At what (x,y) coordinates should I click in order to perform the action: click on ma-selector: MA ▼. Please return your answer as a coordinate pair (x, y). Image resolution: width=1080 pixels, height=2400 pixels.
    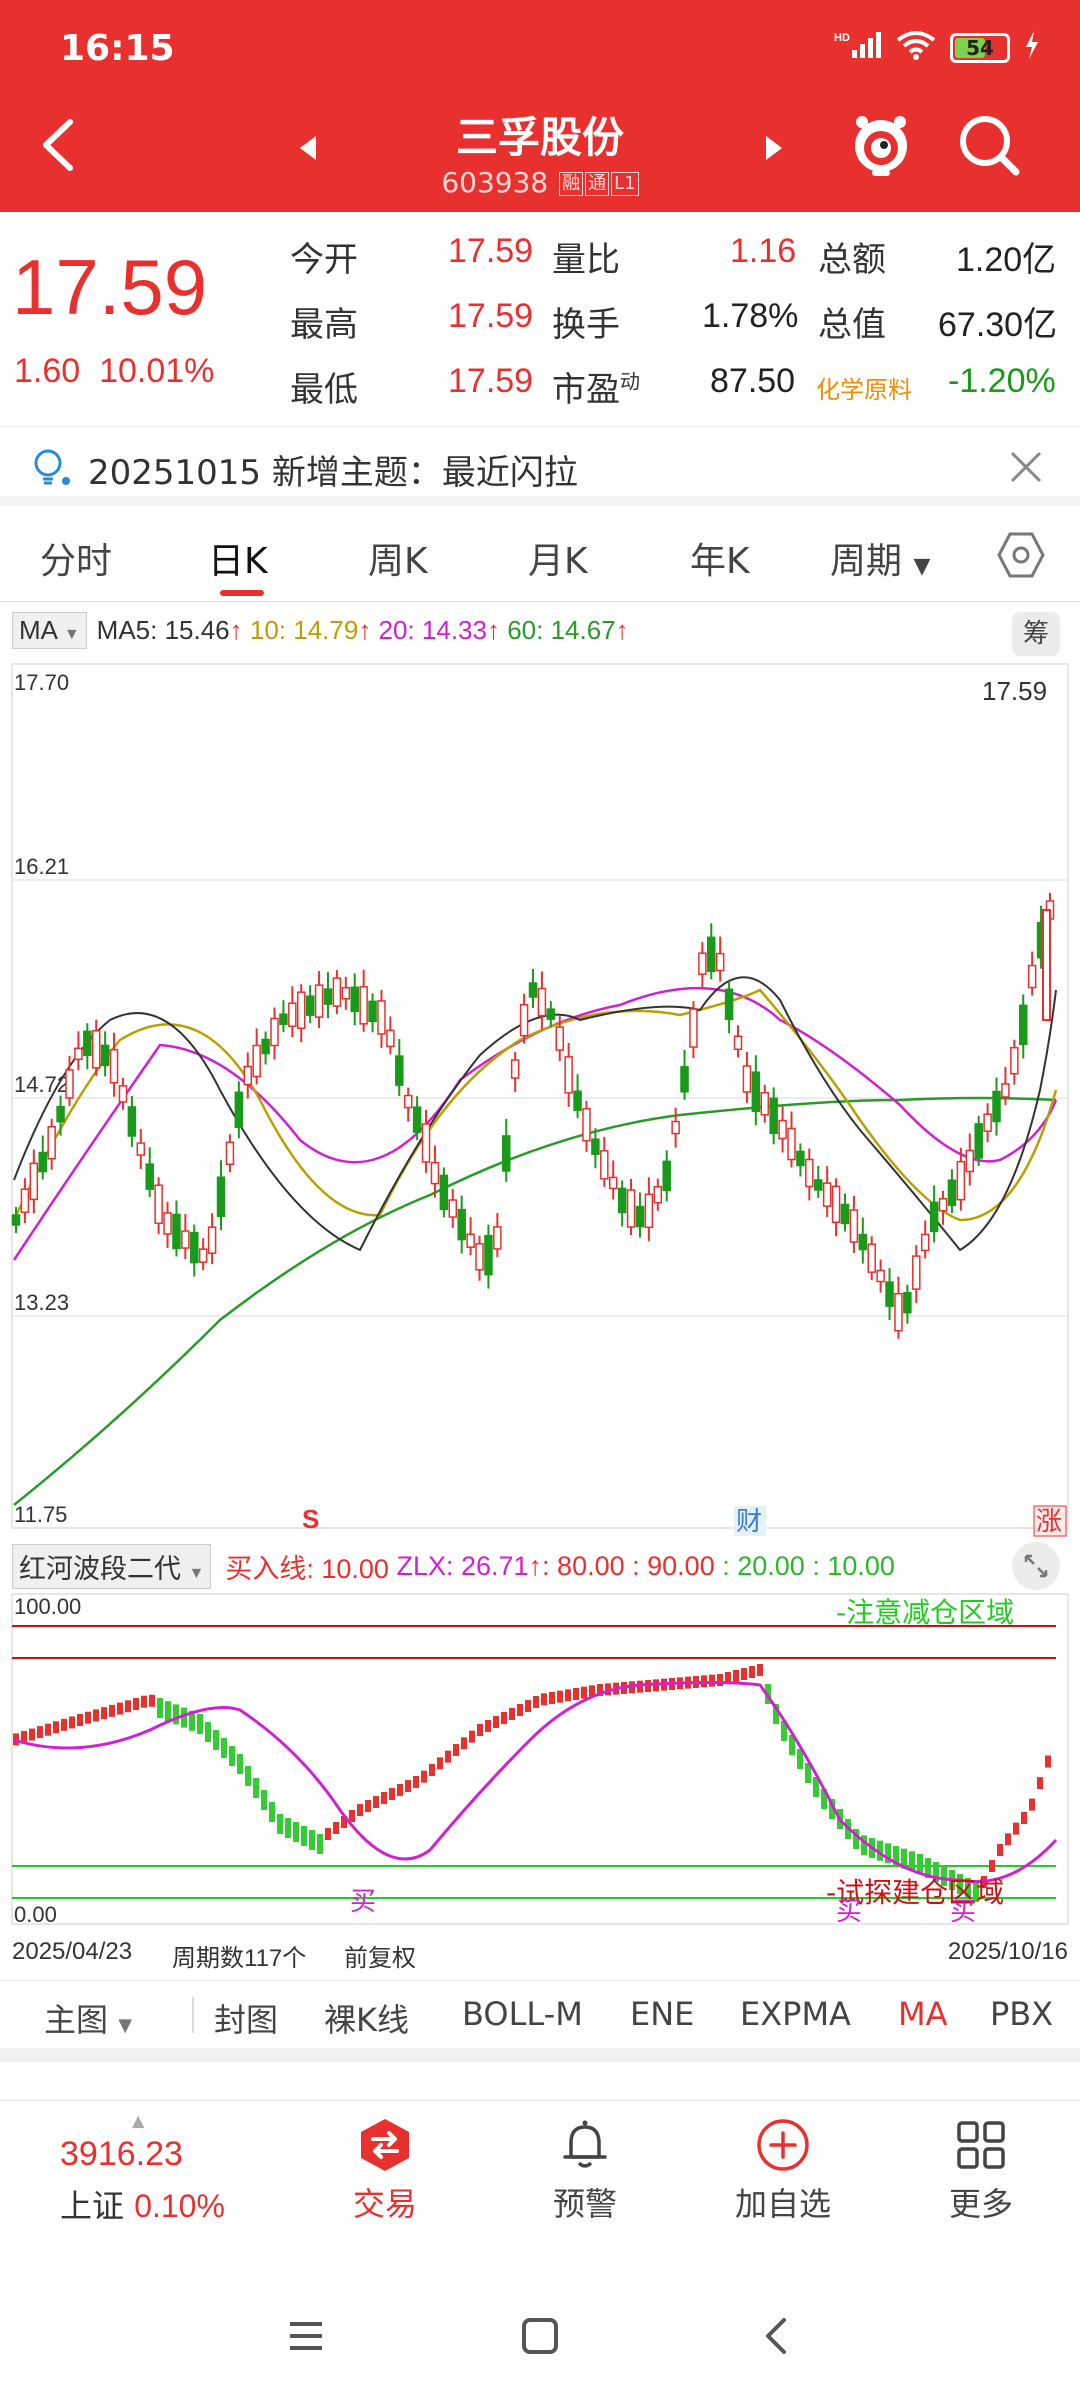
    Looking at the image, I should click on (49, 630).